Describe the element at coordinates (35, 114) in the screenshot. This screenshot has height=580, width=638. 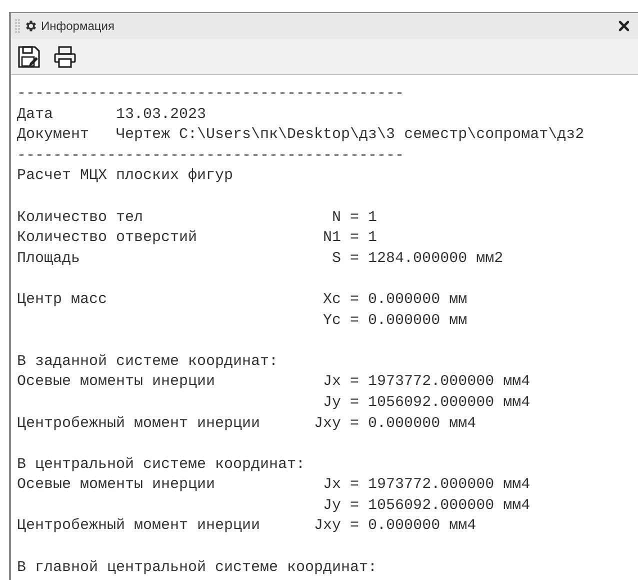
I see `field-label: Дата` at that location.